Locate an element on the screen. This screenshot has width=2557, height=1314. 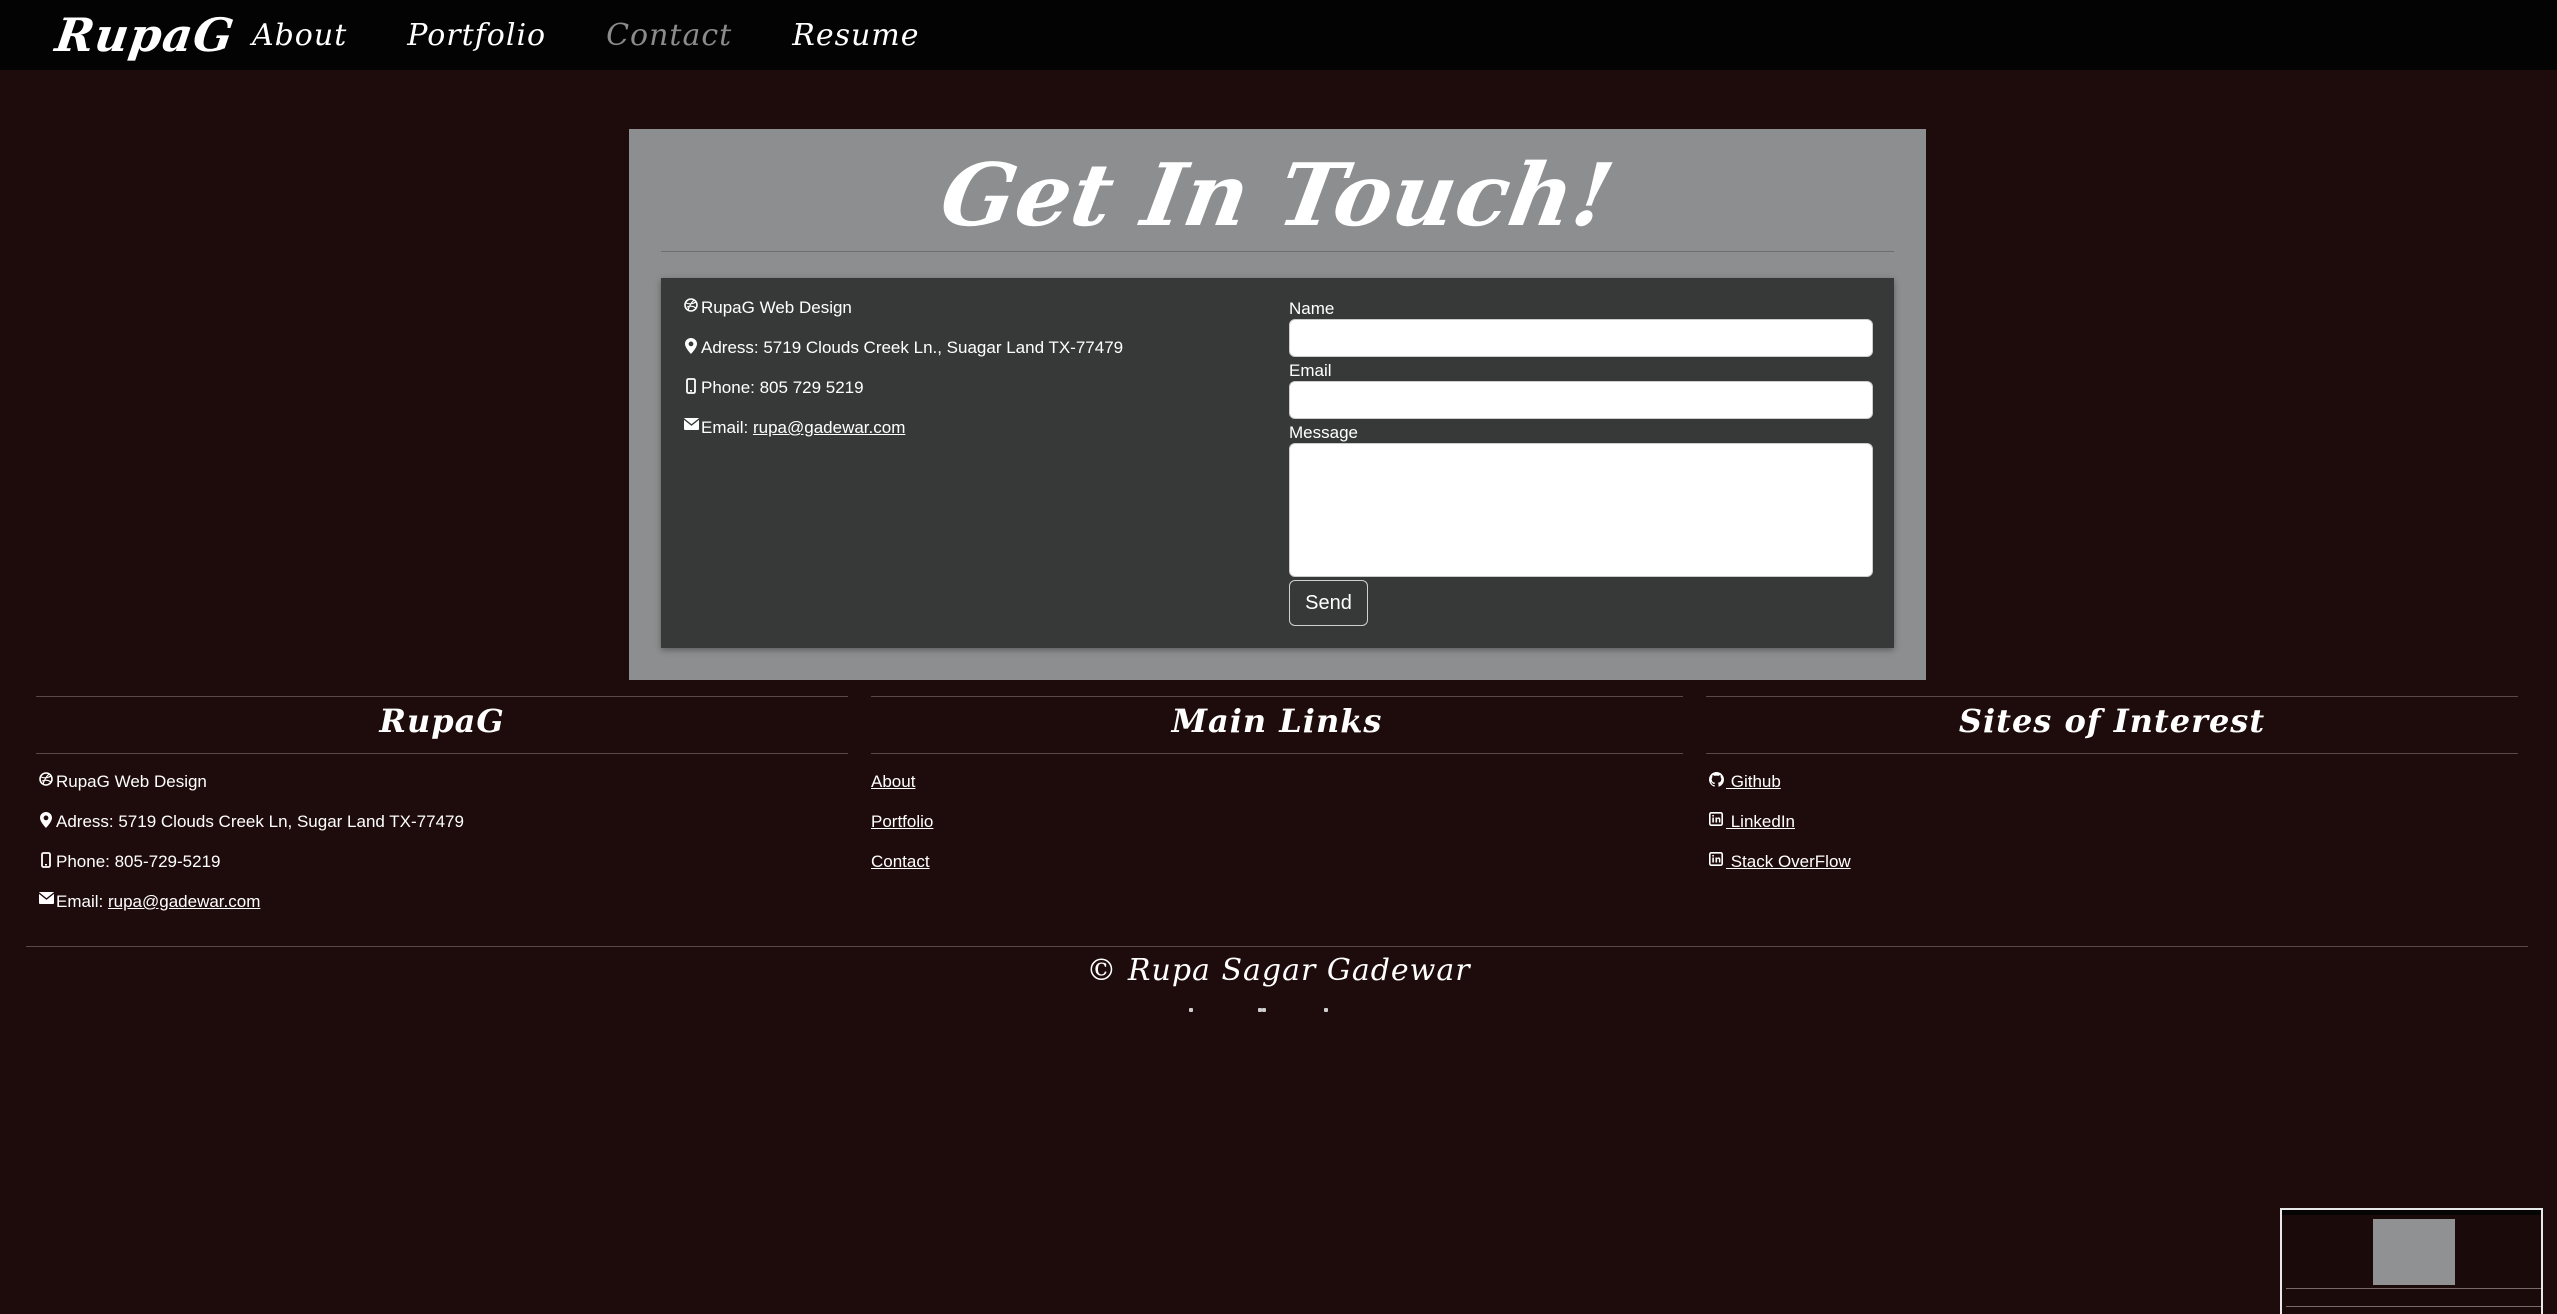
footer-col-title: Main Links is located at coordinates (1277, 721).